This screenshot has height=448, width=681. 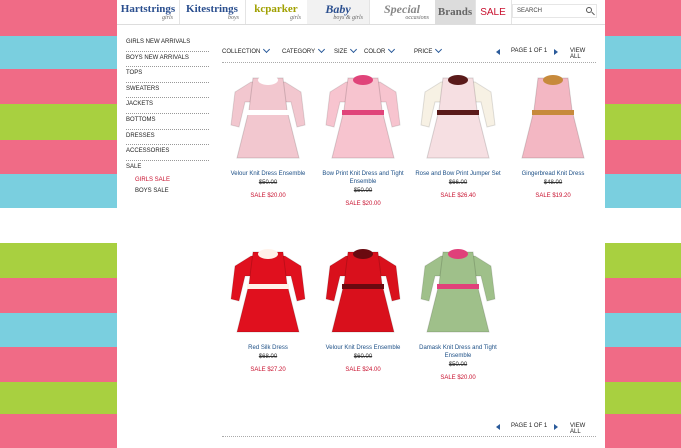 I want to click on filter-4: Price, so click(x=428, y=50).